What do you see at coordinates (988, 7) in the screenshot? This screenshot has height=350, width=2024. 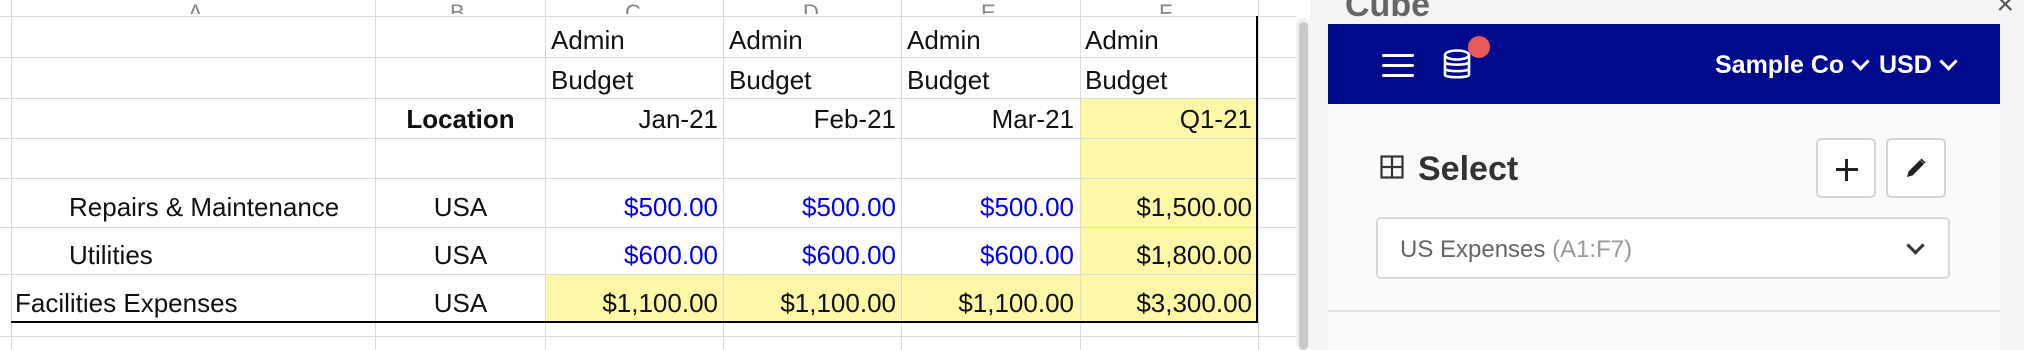 I see `column-header-e: E` at bounding box center [988, 7].